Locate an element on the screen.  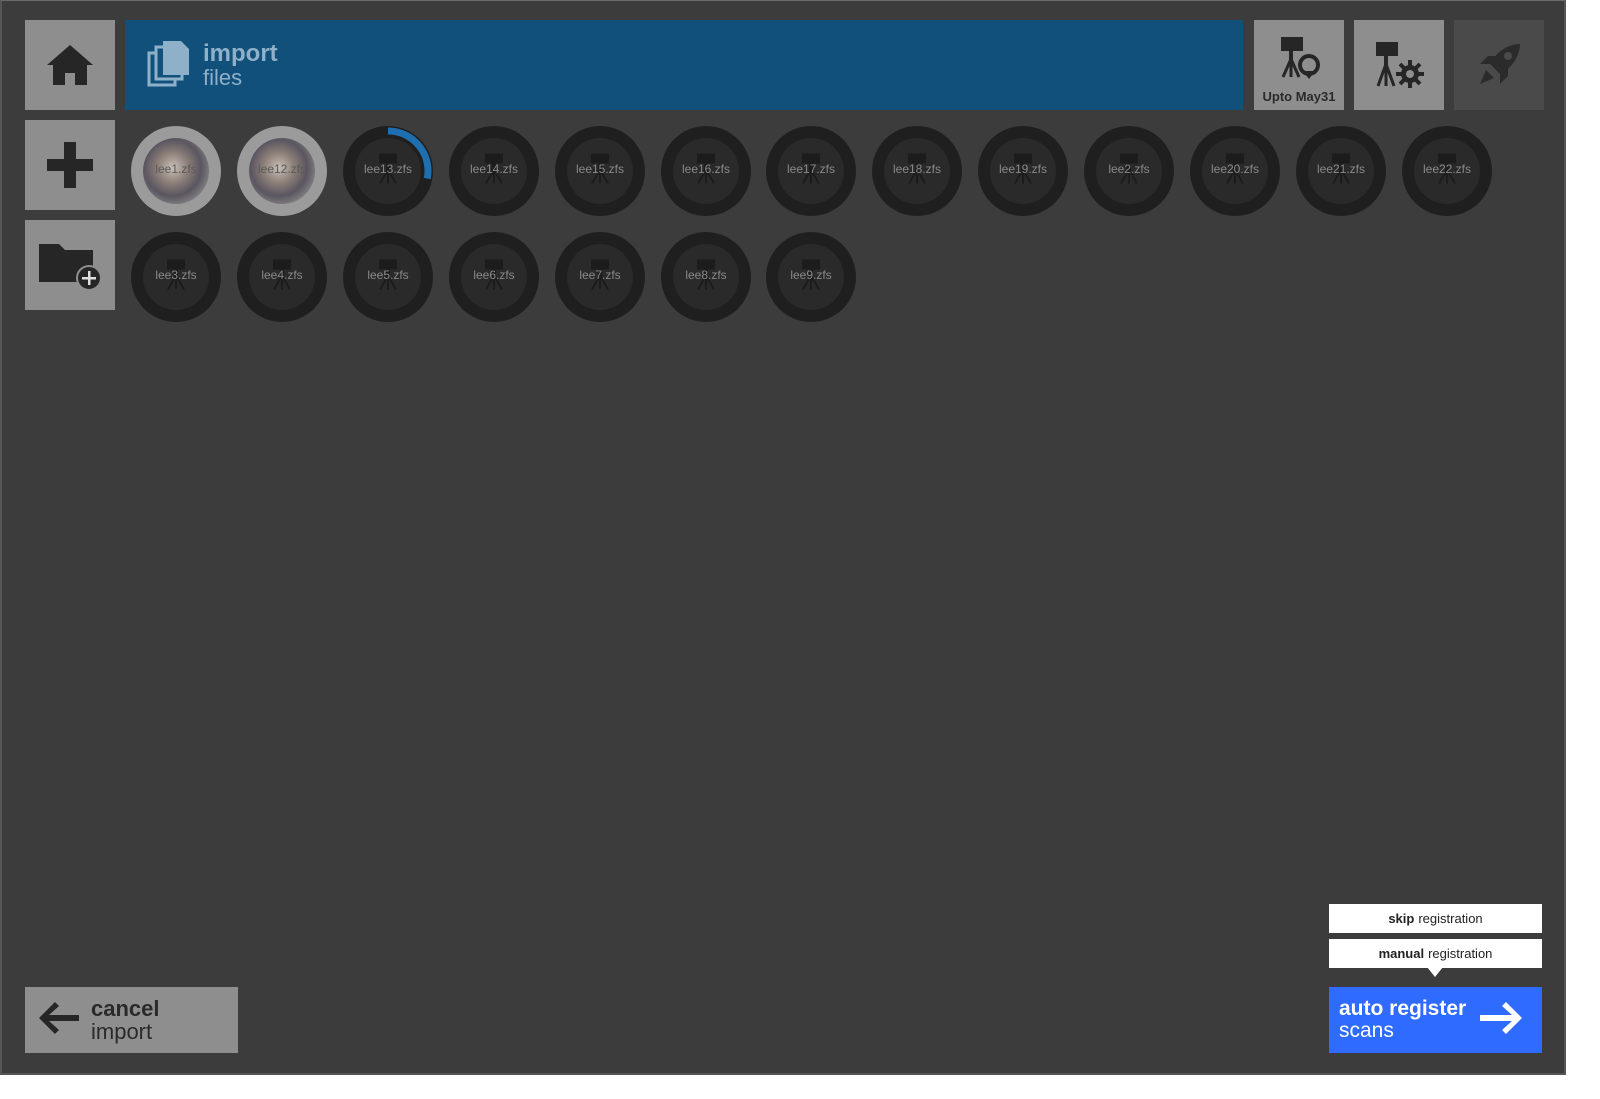
files-icon is located at coordinates (169, 65).